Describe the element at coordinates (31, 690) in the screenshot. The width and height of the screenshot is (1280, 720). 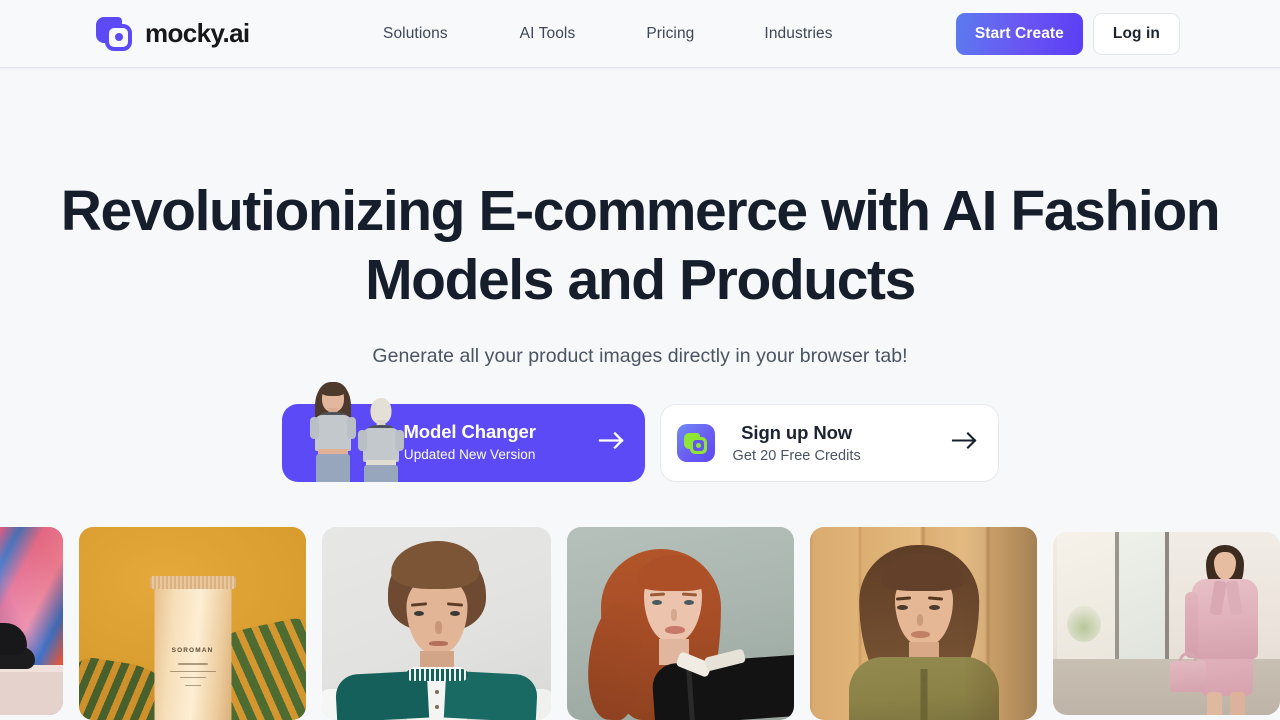
I see `pedestal` at that location.